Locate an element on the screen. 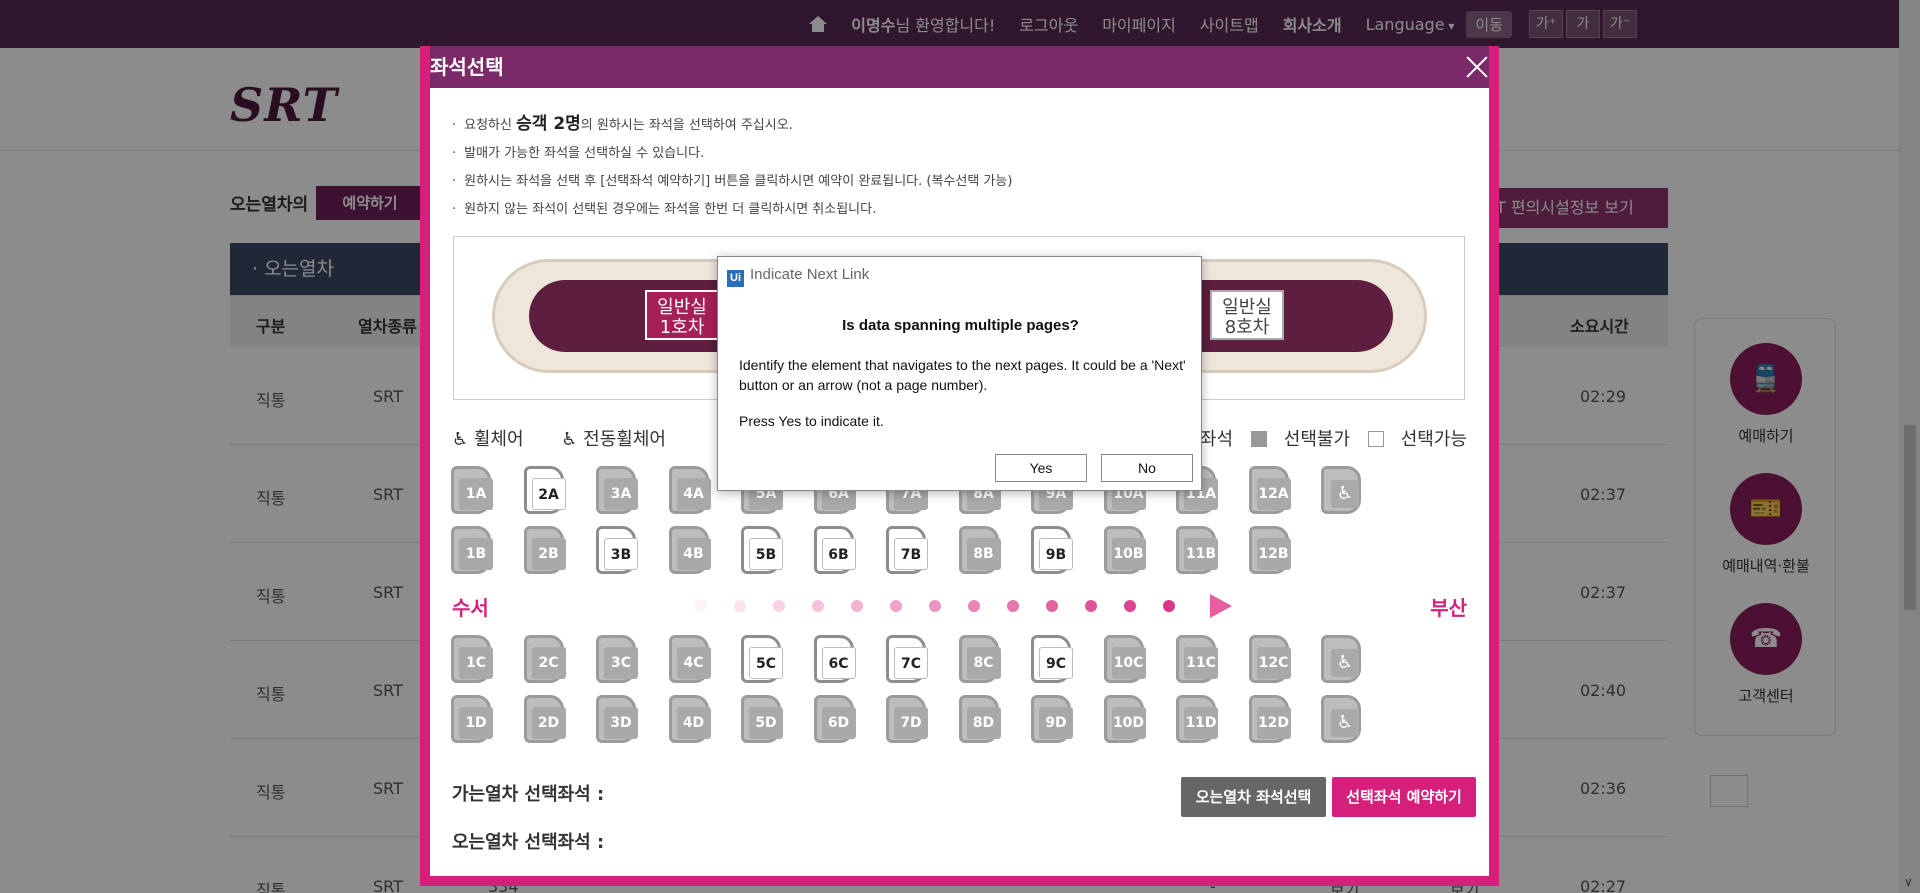 The height and width of the screenshot is (893, 1920). seat-label: 9B is located at coordinates (1056, 554).